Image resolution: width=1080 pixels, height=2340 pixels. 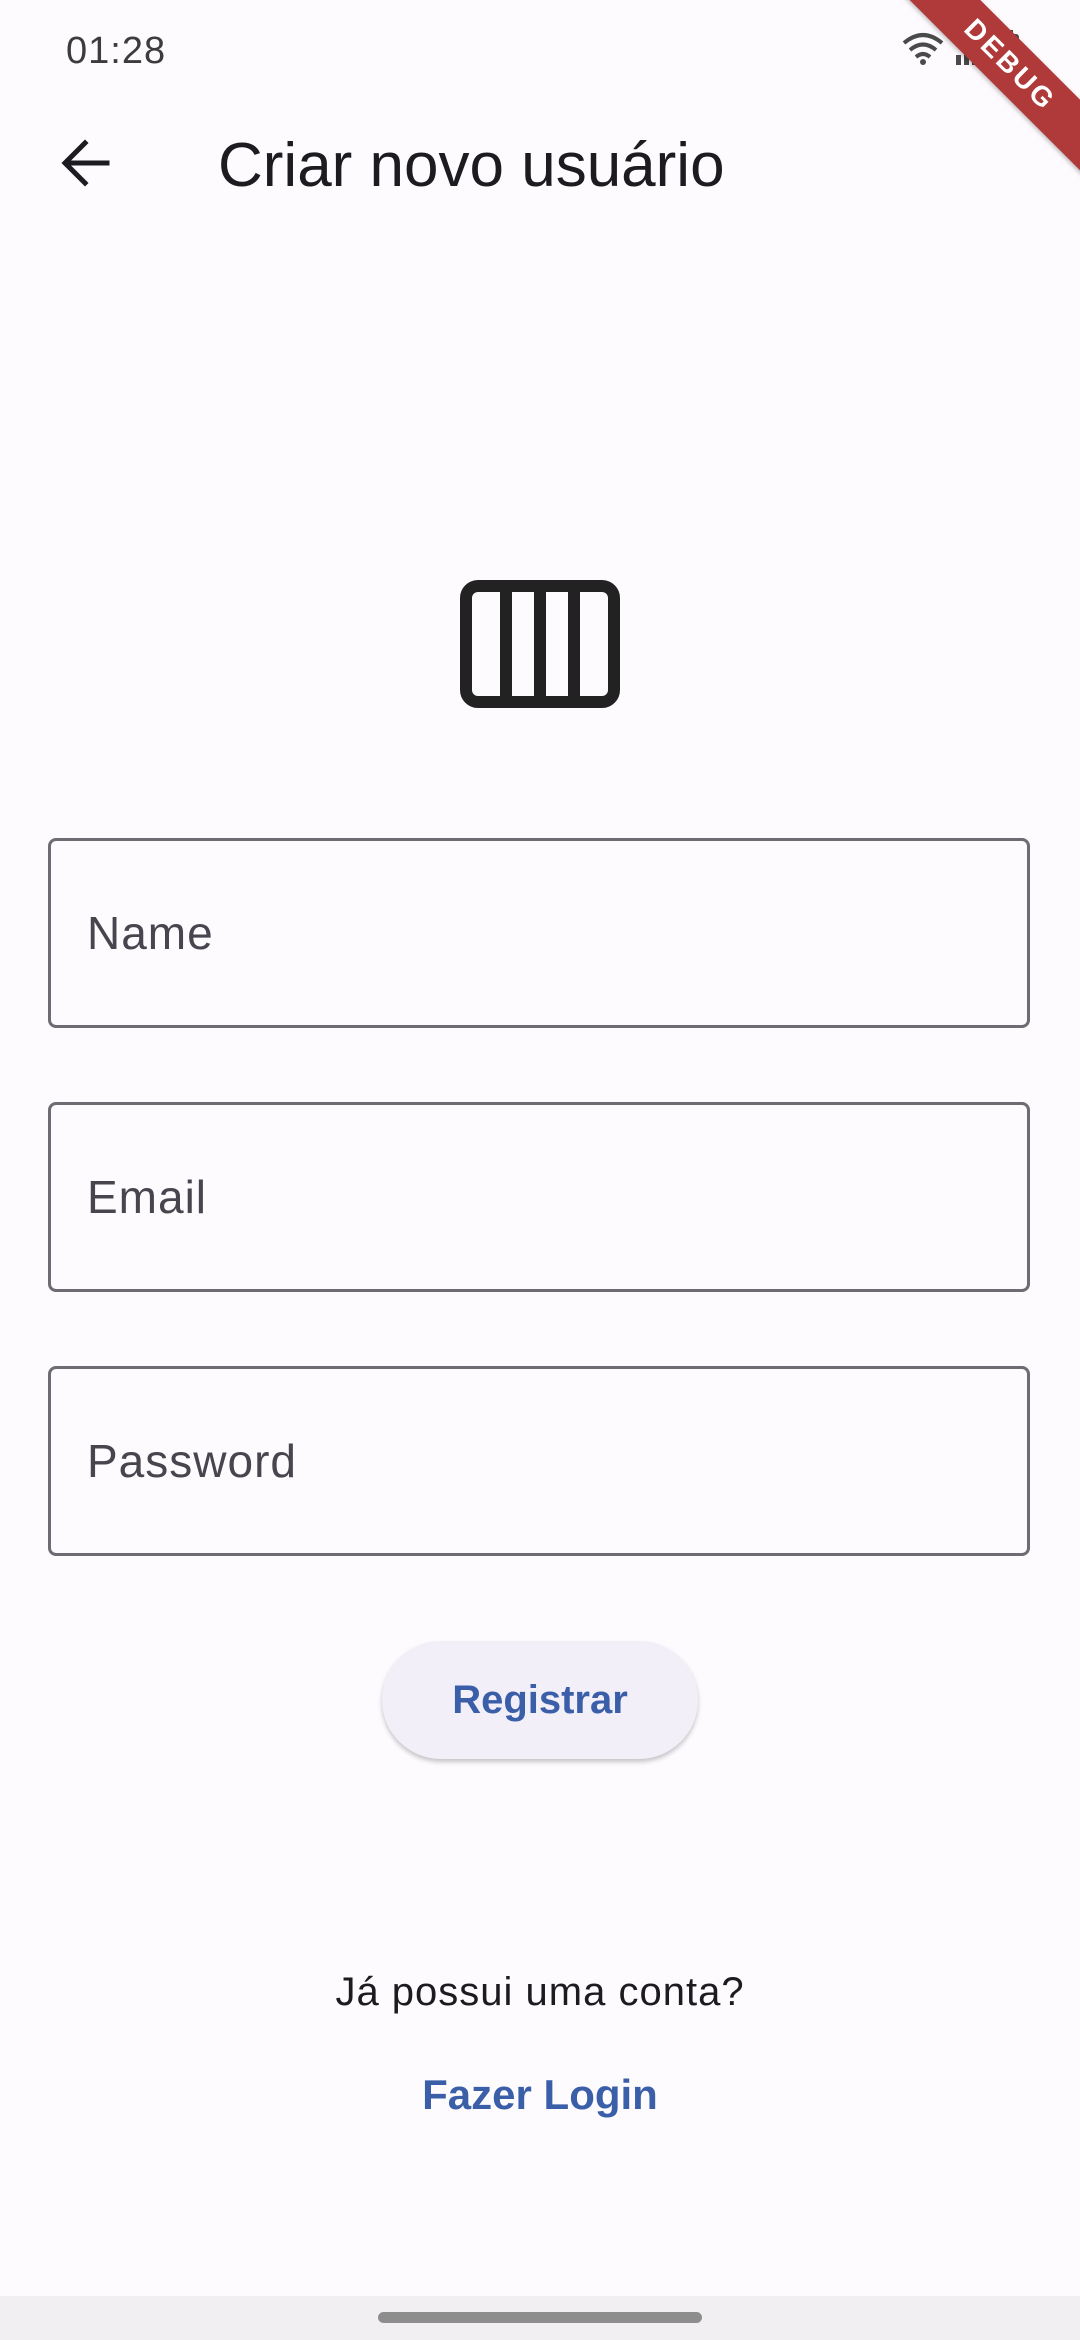 I want to click on name-field, so click(x=539, y=933).